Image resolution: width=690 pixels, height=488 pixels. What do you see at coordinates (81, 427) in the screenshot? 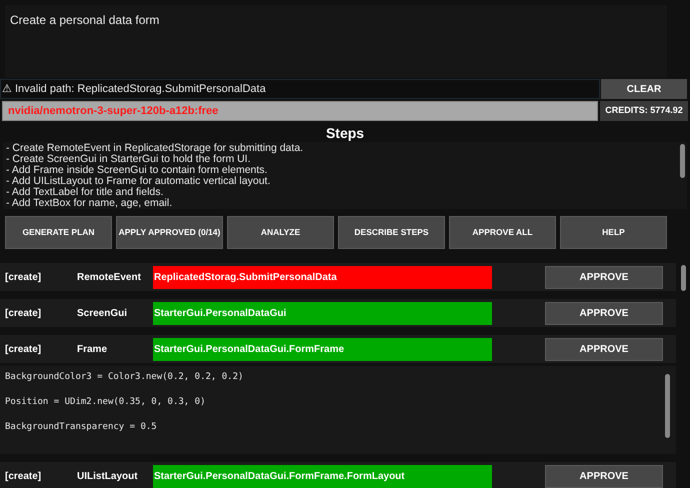
I see `property-line: BackgroundTransparency = 0.5` at bounding box center [81, 427].